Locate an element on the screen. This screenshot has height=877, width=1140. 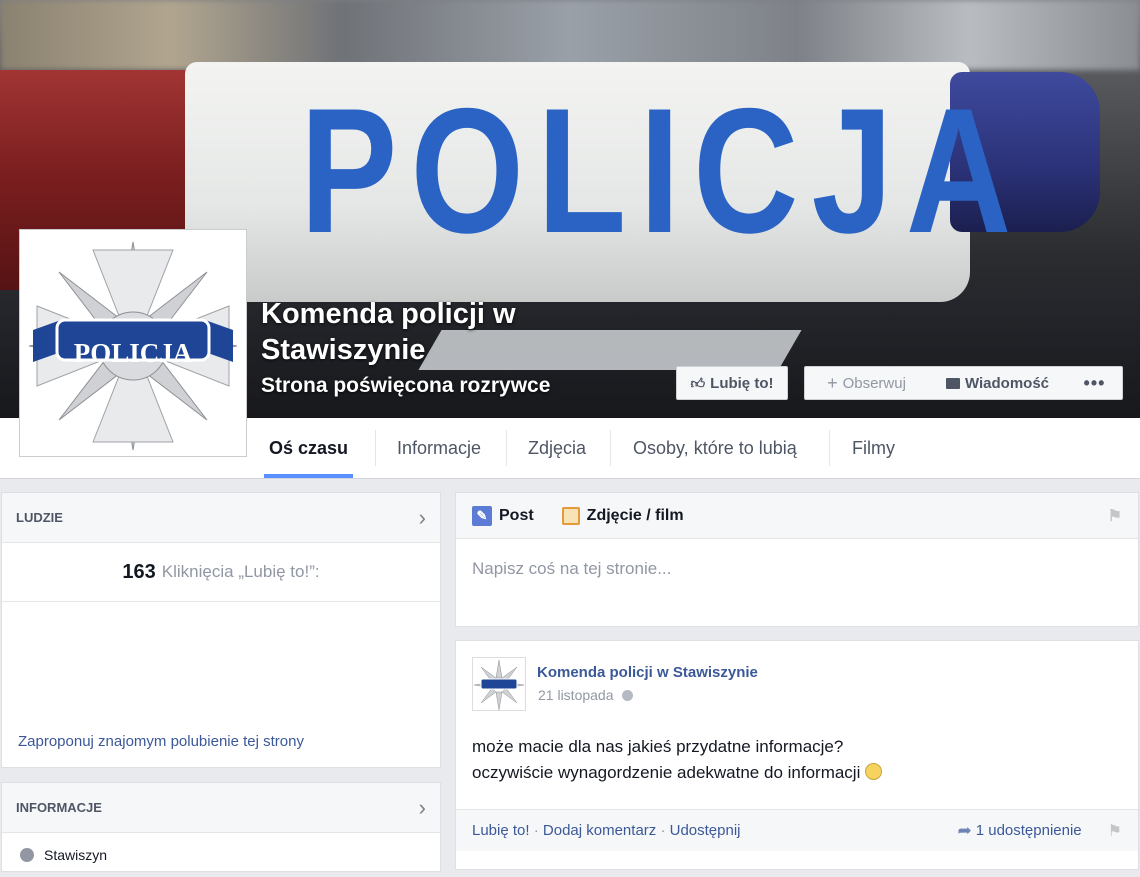
photo-icon is located at coordinates (570, 515).